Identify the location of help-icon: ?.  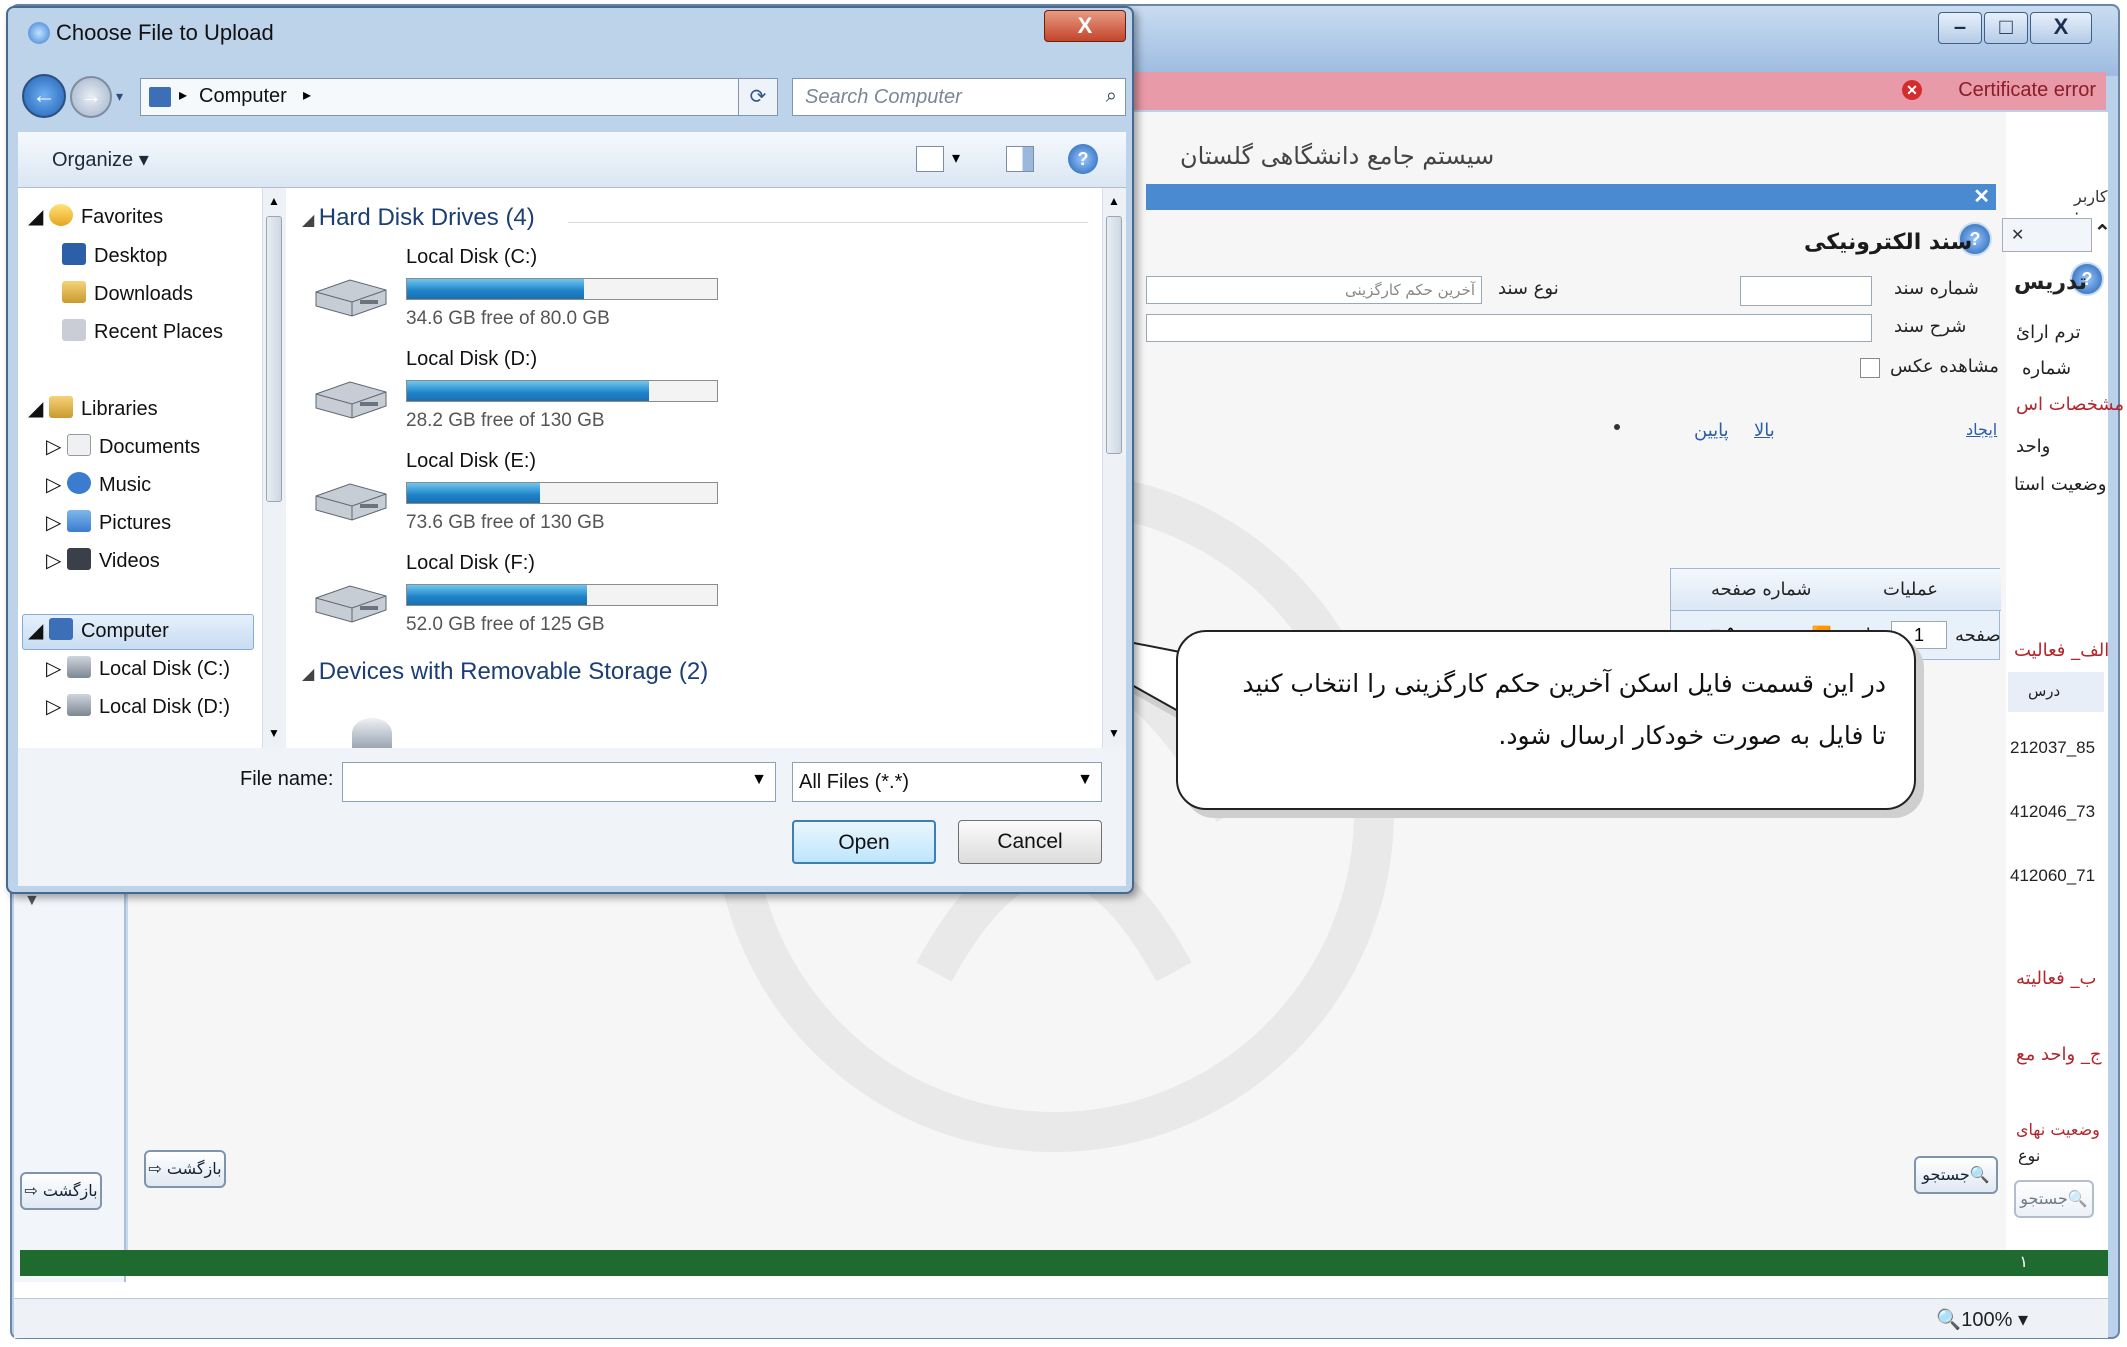
(1083, 159).